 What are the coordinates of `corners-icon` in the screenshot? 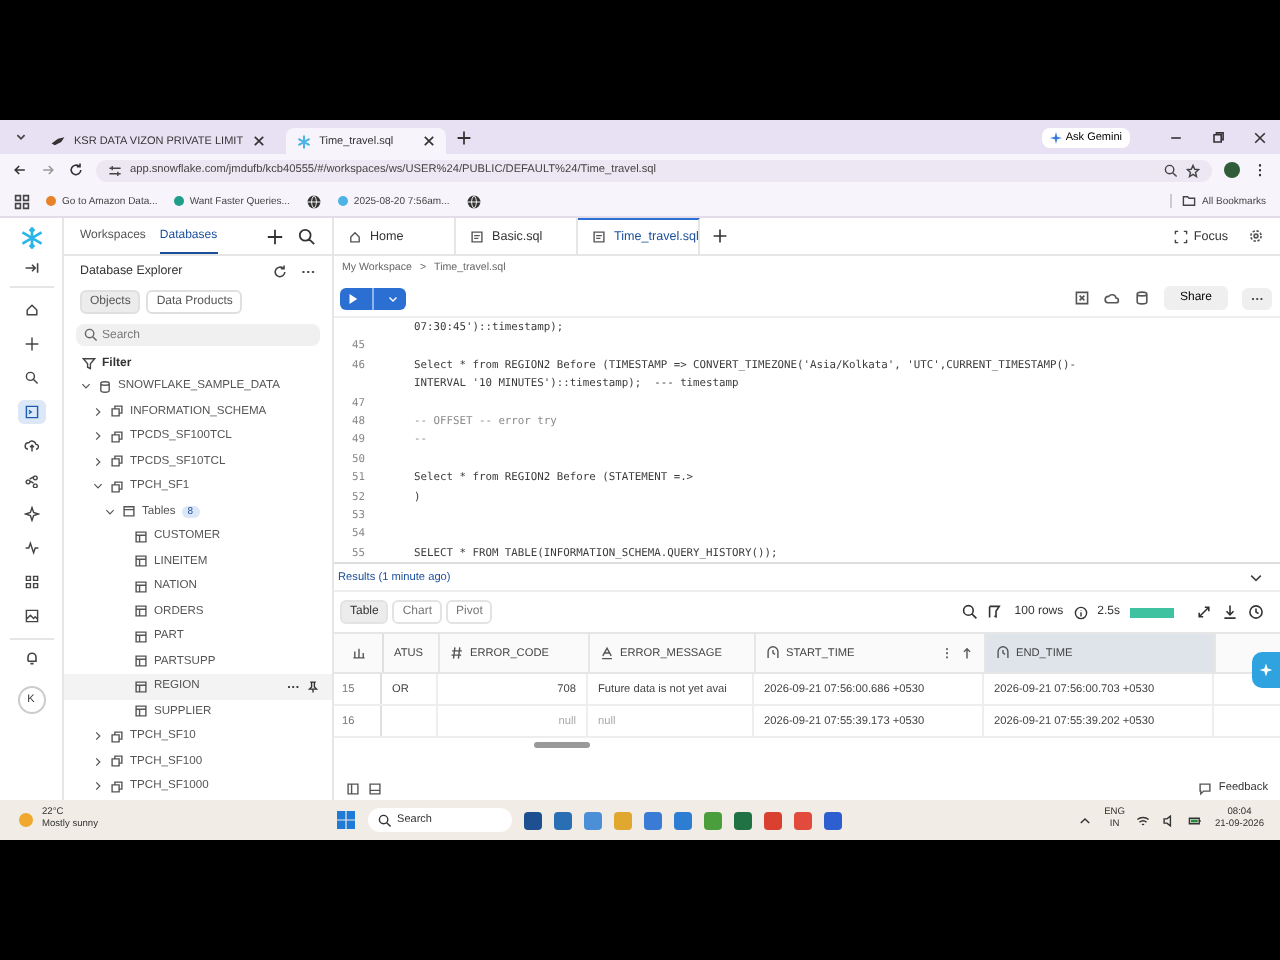 It's located at (1180, 236).